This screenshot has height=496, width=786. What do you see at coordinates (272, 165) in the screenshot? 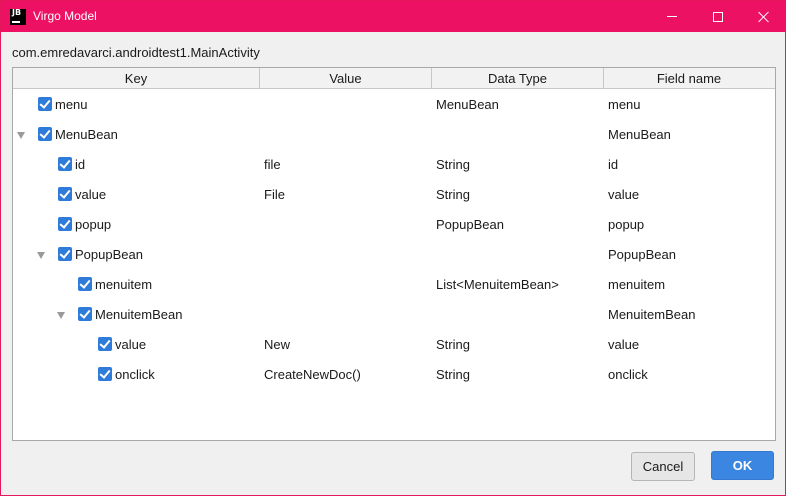
I see `value-cell: file` at bounding box center [272, 165].